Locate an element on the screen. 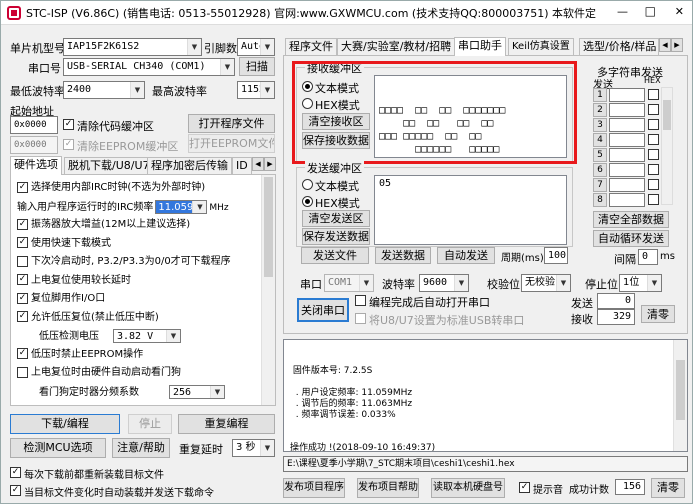 This screenshot has height=504, width=693. tab-serial-assistant: 串口助手 is located at coordinates (480, 46).